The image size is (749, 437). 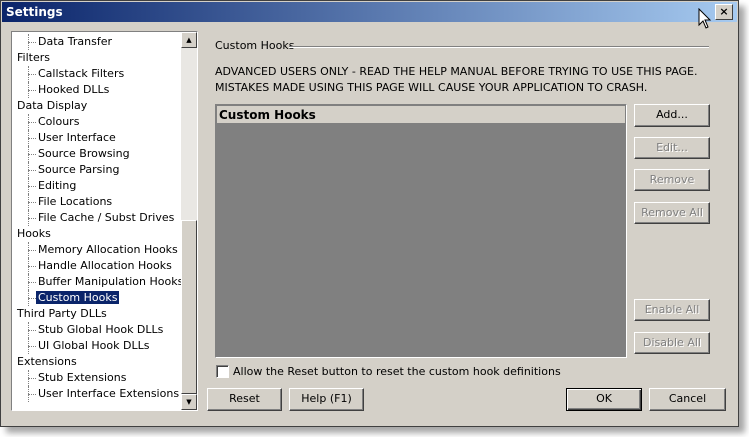 What do you see at coordinates (672, 180) in the screenshot?
I see `remove-button: Remove` at bounding box center [672, 180].